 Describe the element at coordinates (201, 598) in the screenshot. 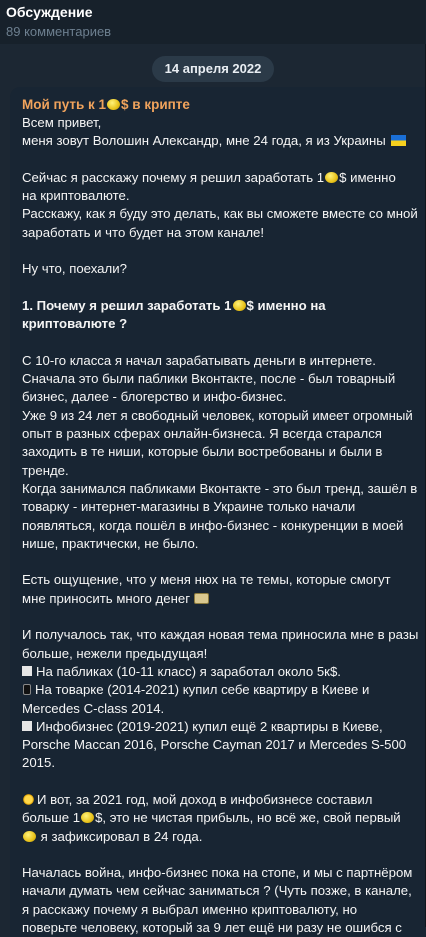

I see `money-icon` at that location.